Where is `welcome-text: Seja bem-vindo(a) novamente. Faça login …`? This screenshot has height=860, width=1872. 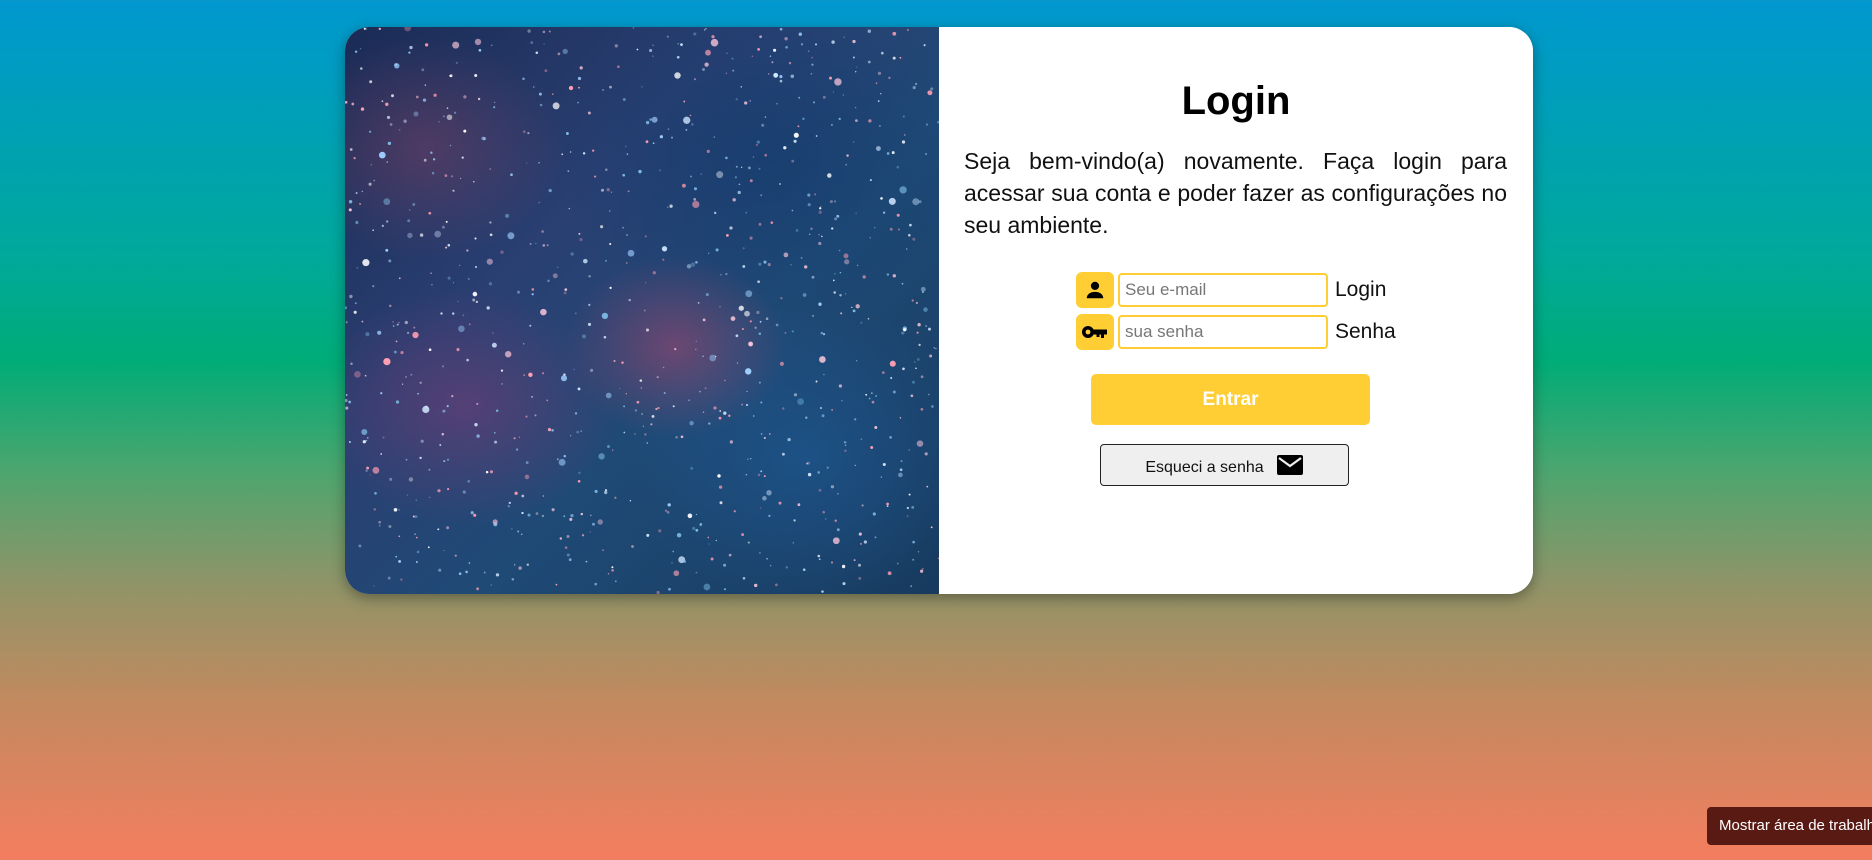
welcome-text: Seja bem-vindo(a) novamente. Faça login … is located at coordinates (1235, 193).